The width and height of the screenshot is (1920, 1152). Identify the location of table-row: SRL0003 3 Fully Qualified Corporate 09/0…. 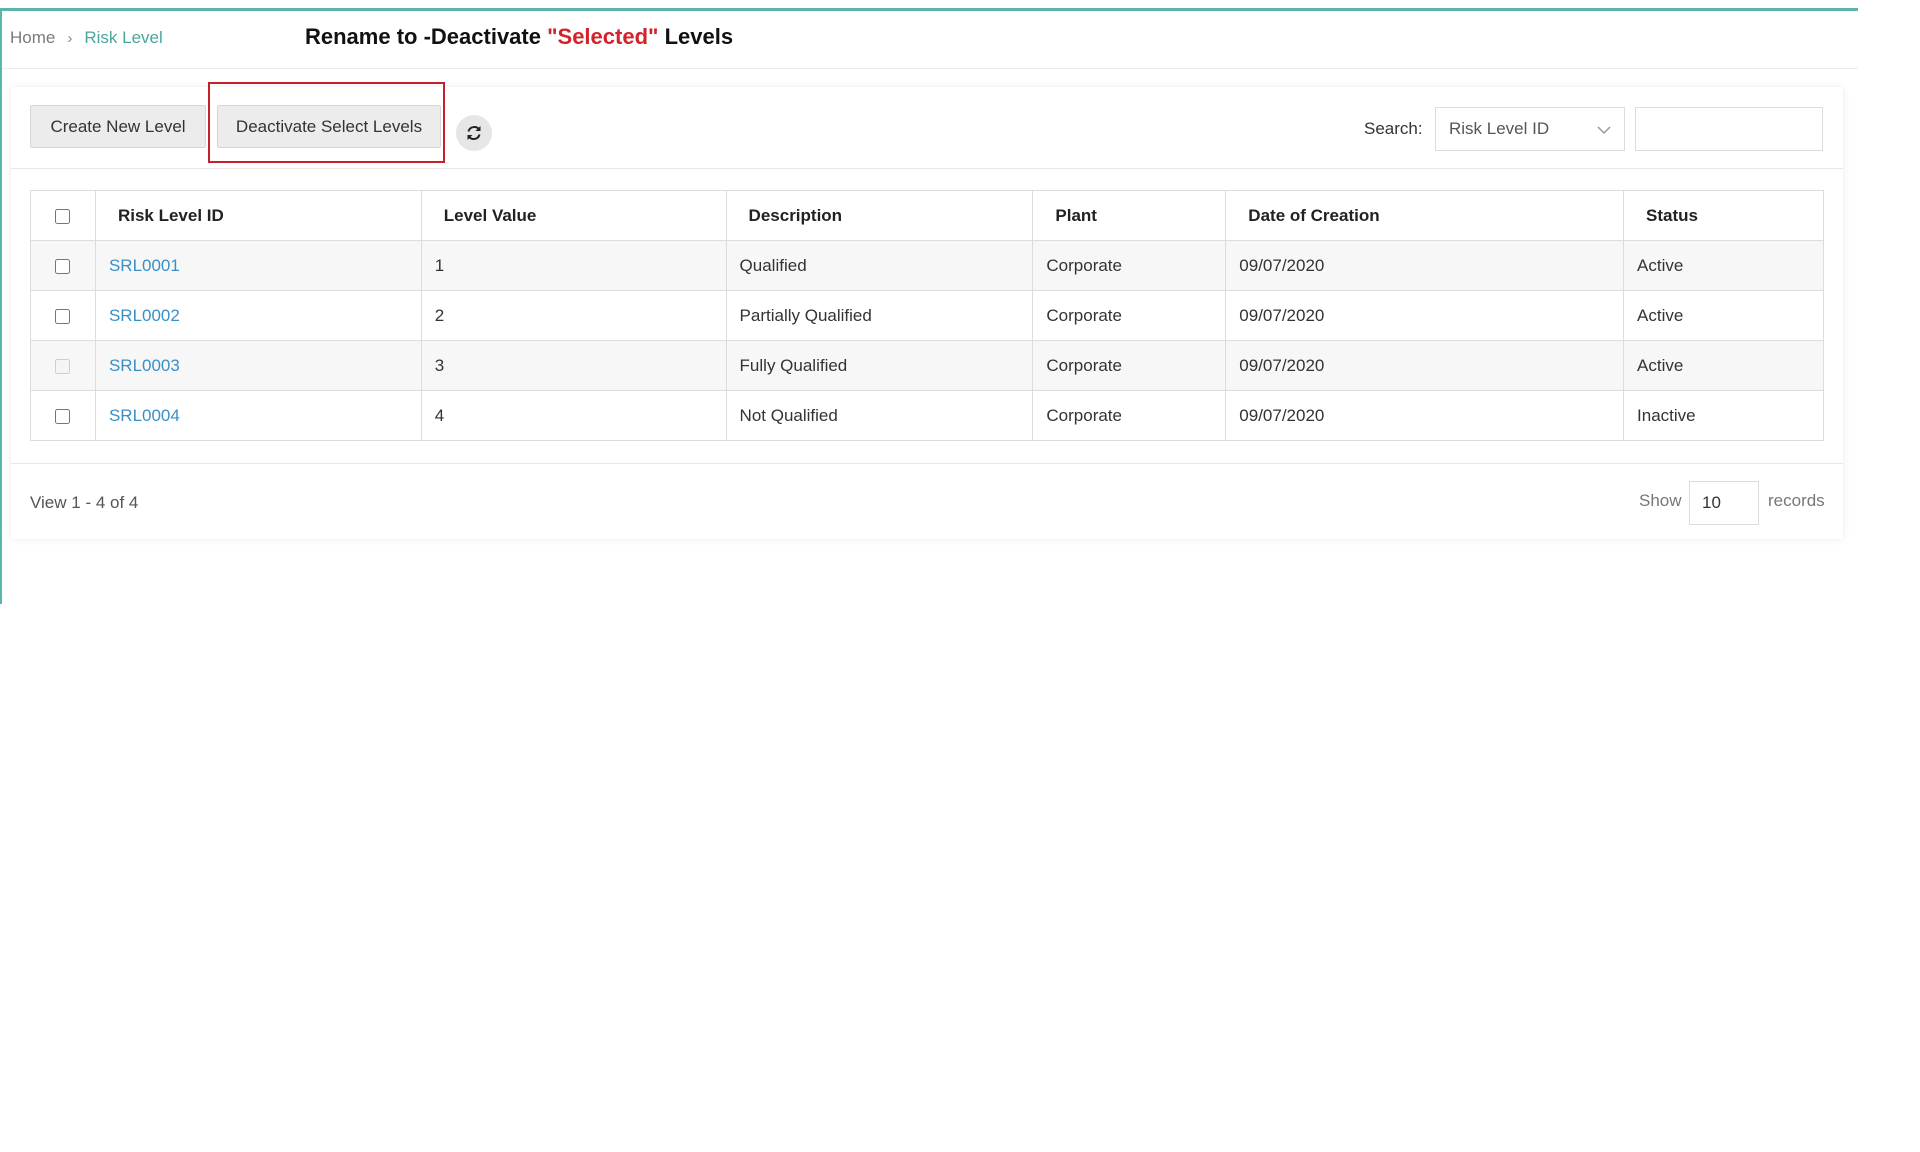
(927, 365).